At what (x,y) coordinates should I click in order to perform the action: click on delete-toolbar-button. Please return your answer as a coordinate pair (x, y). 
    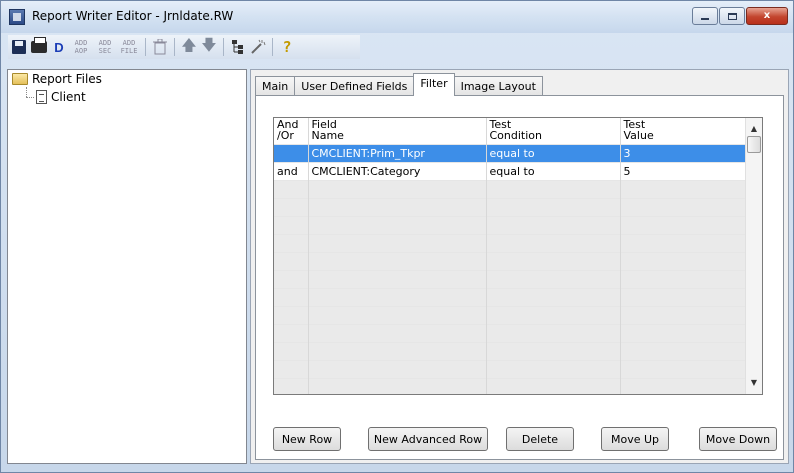
    Looking at the image, I should click on (160, 47).